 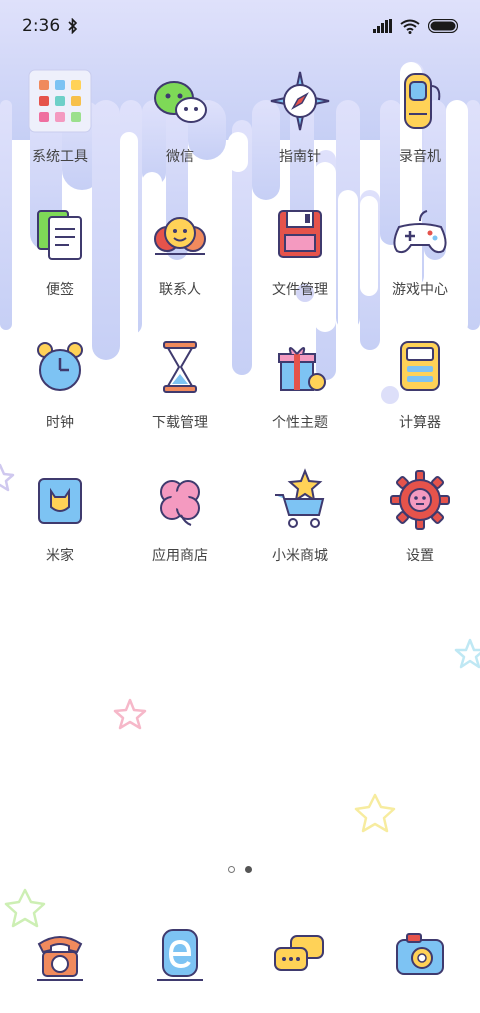 What do you see at coordinates (180, 367) in the screenshot?
I see `hourglass-icon` at bounding box center [180, 367].